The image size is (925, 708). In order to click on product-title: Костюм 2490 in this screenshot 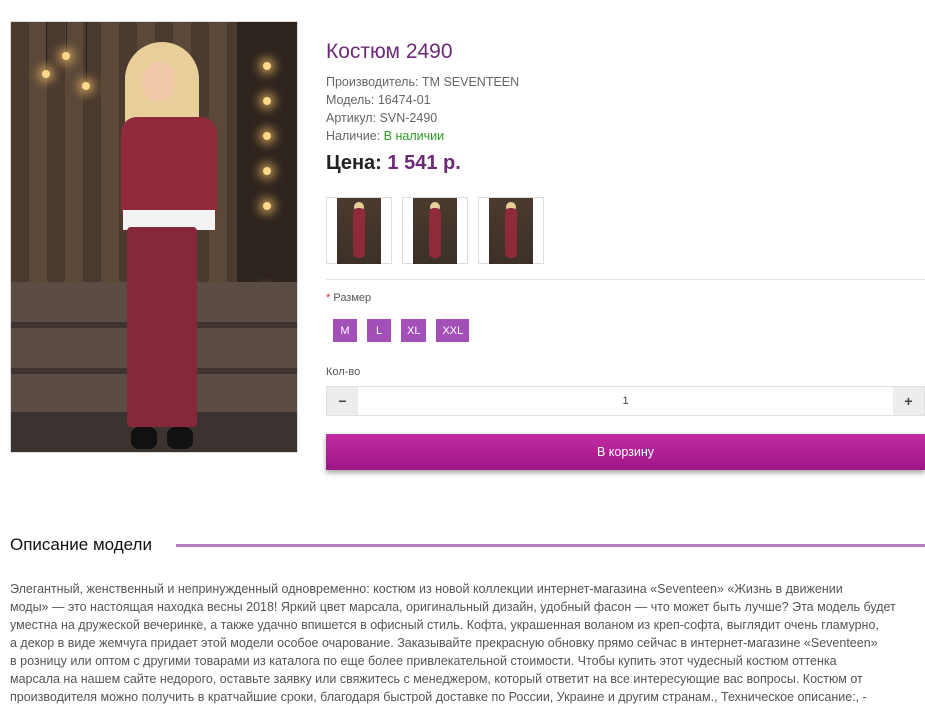, I will do `click(389, 51)`.